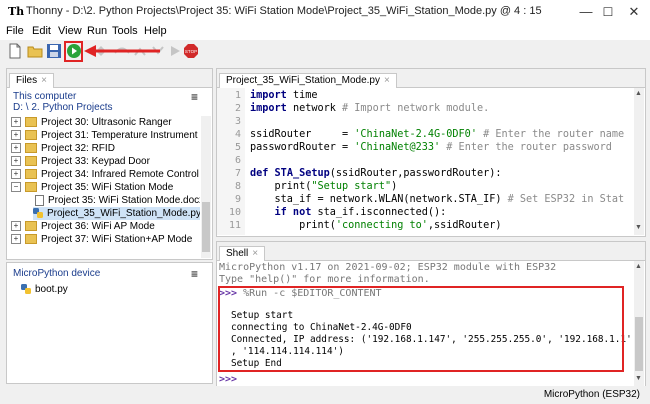  What do you see at coordinates (325, 395) in the screenshot?
I see `status-bar: MicroPython (ESP32)` at bounding box center [325, 395].